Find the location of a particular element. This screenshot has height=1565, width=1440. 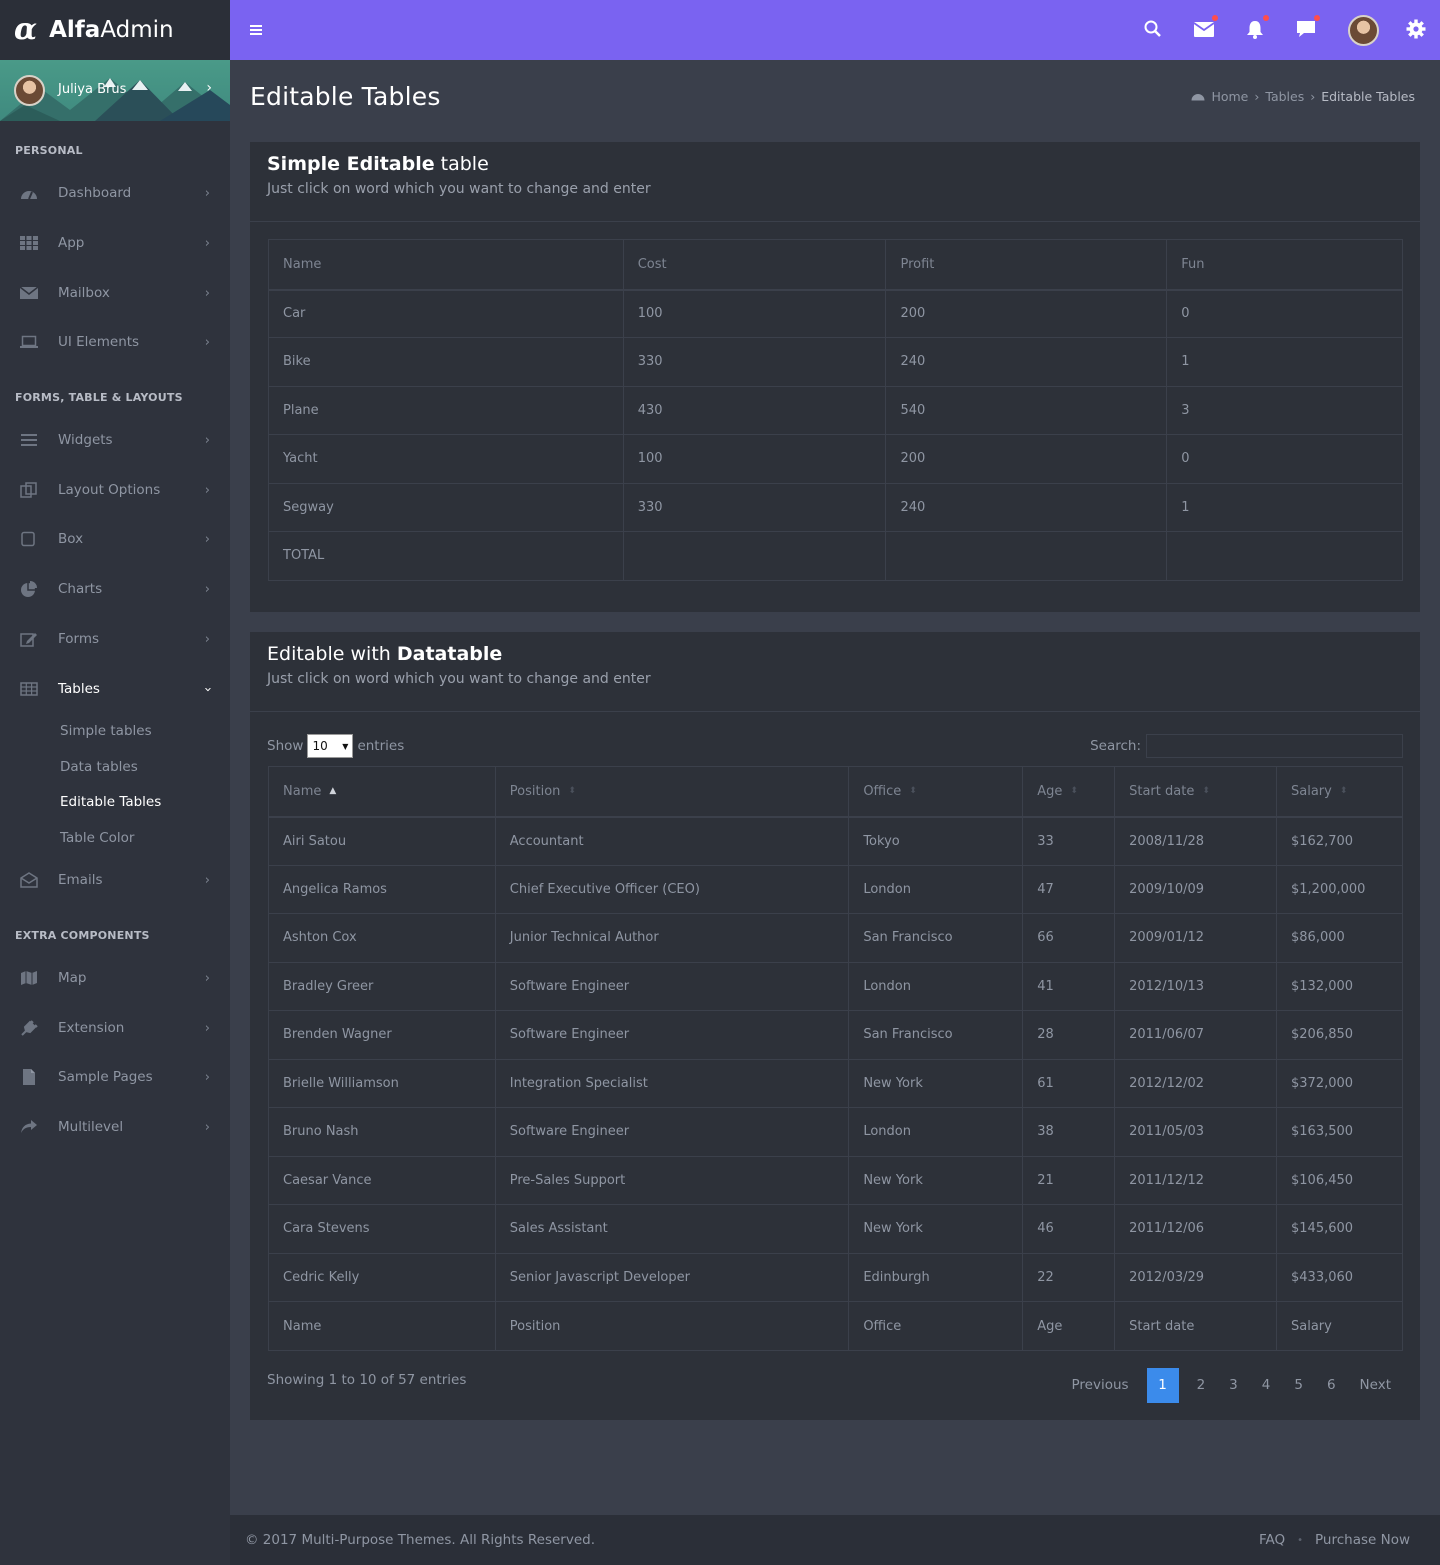

editable-cell: Sales Assistant is located at coordinates (672, 1229).